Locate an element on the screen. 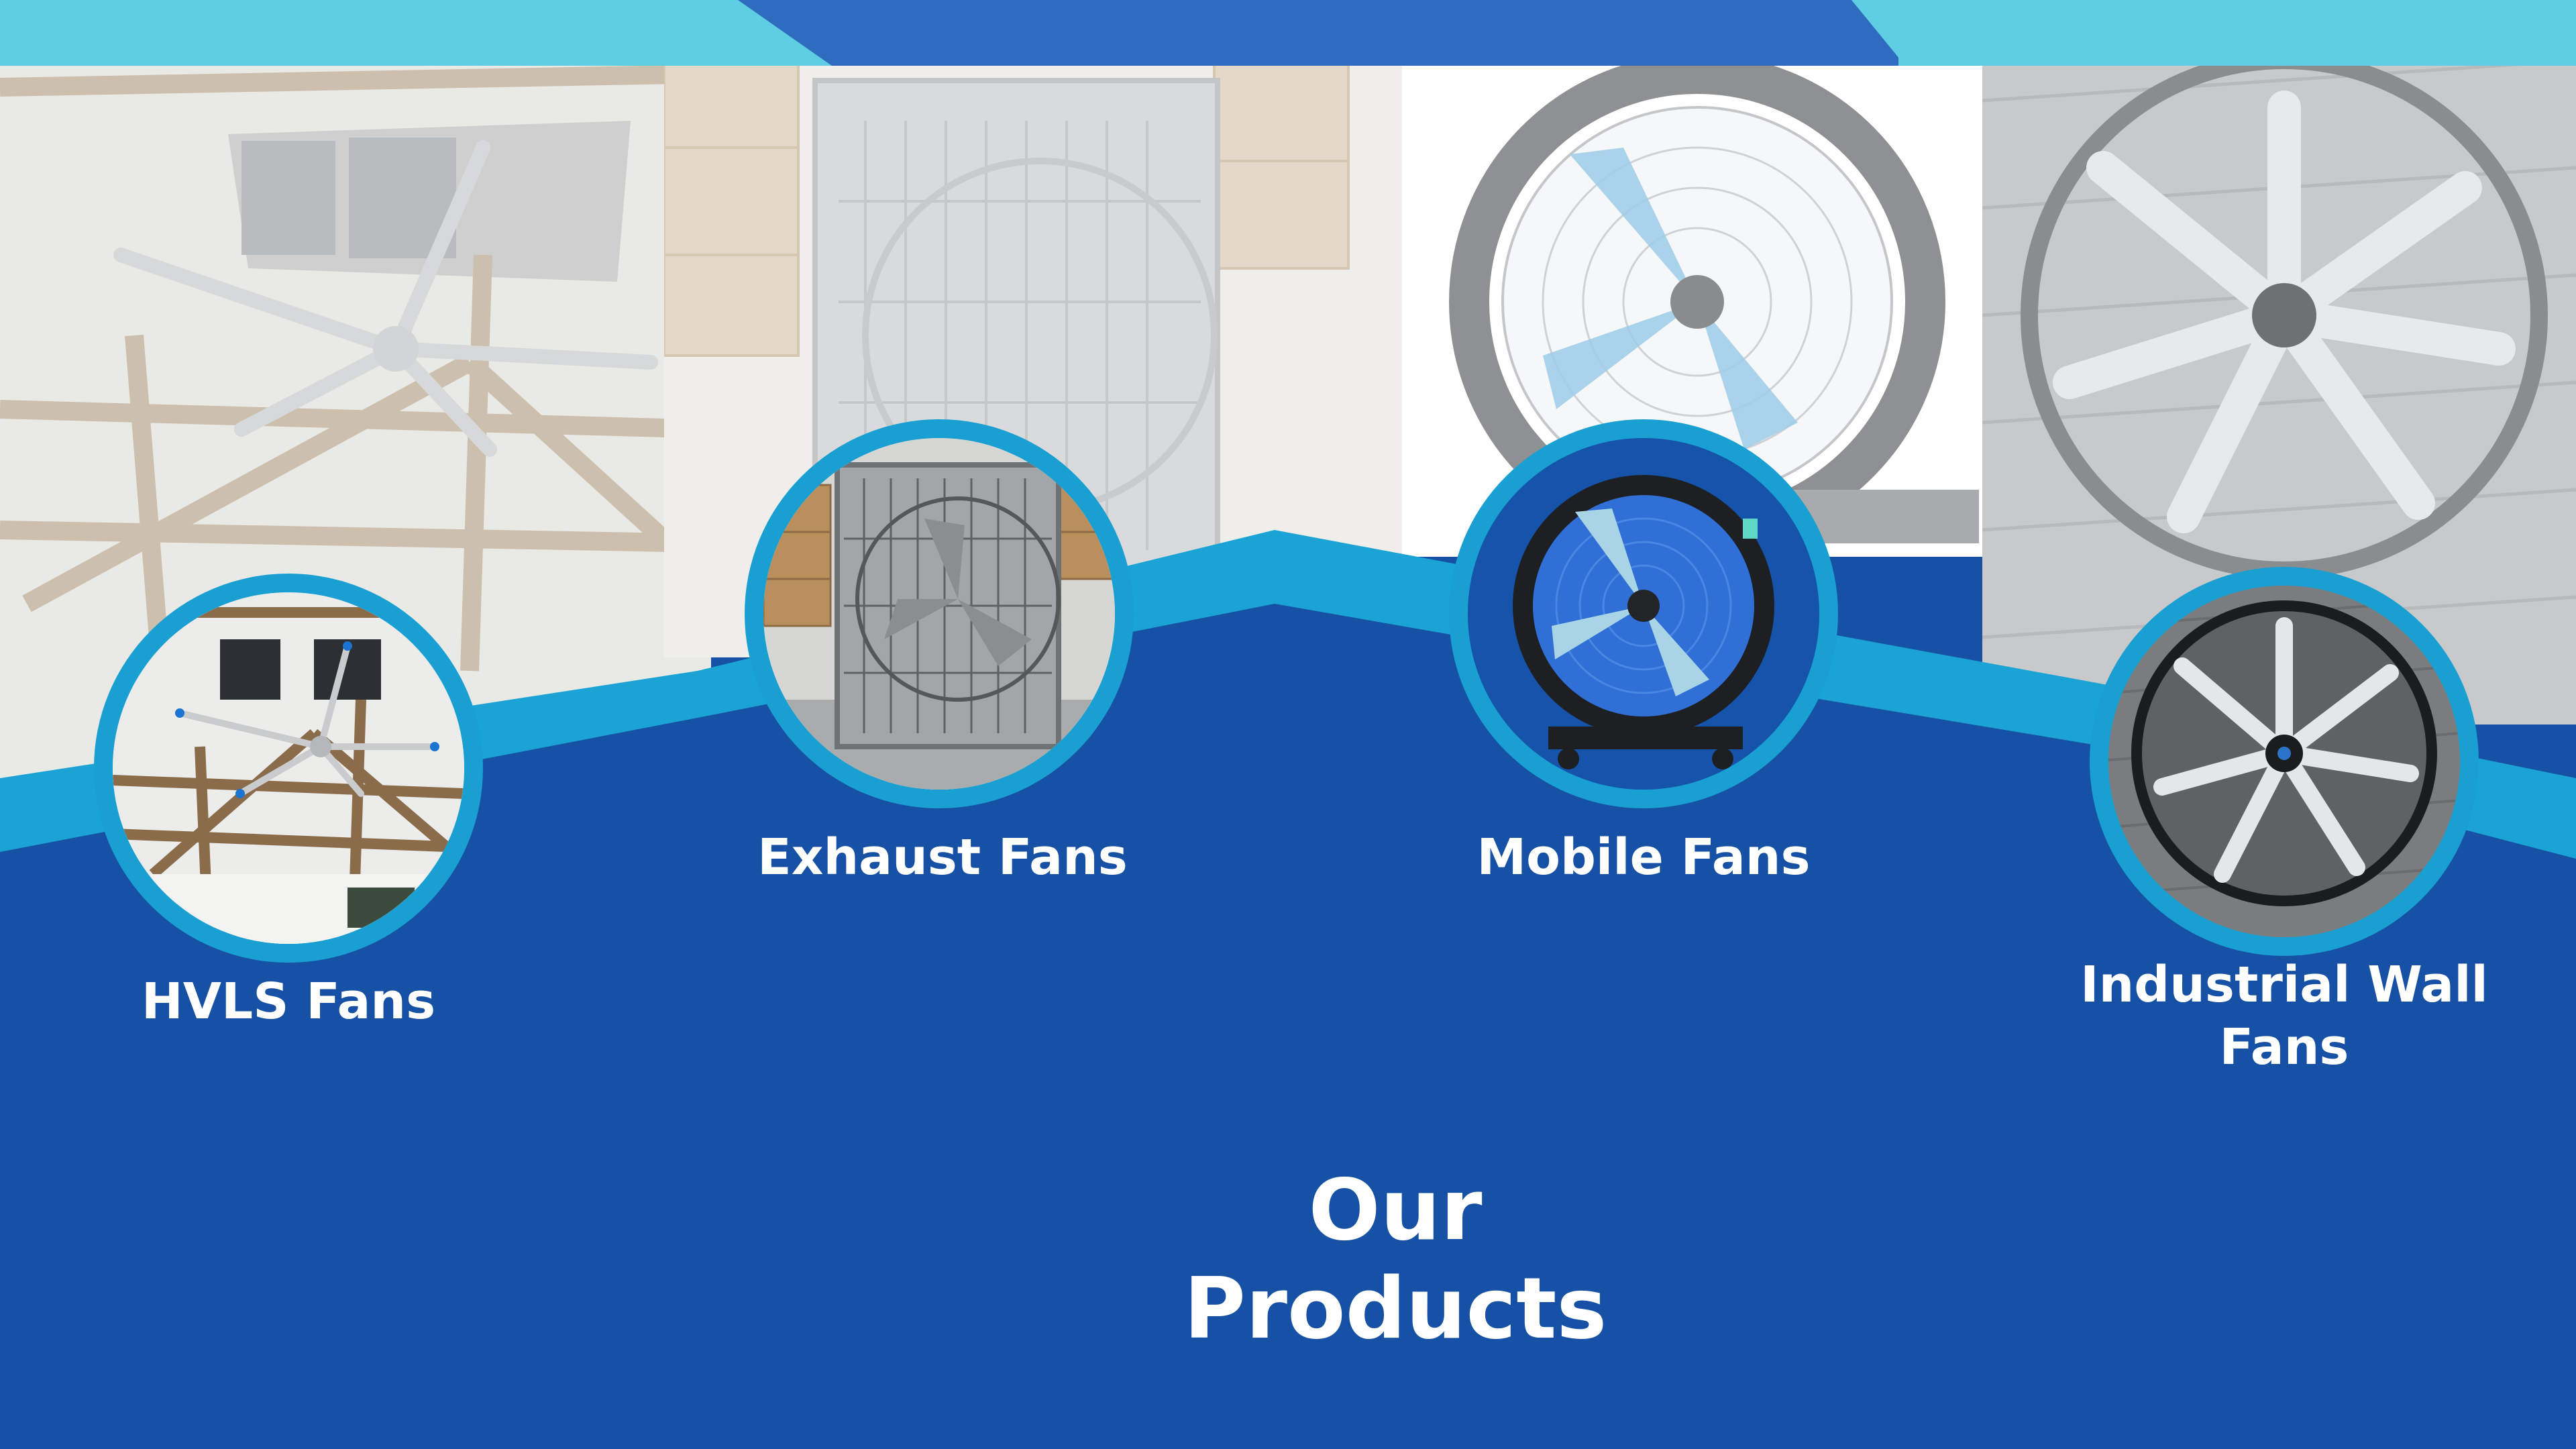 The width and height of the screenshot is (2576, 1449). exhaust-fans-label: Exhaust Fans is located at coordinates (942, 857).